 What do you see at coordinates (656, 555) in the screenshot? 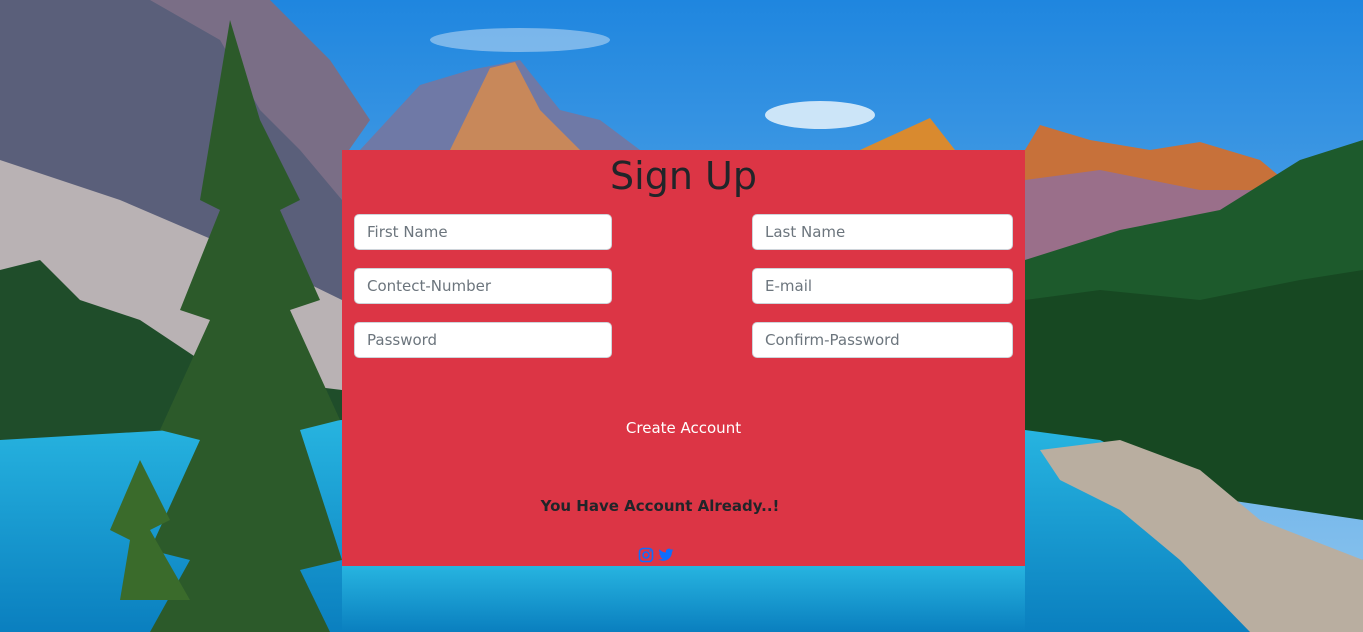
I see `social-links` at bounding box center [656, 555].